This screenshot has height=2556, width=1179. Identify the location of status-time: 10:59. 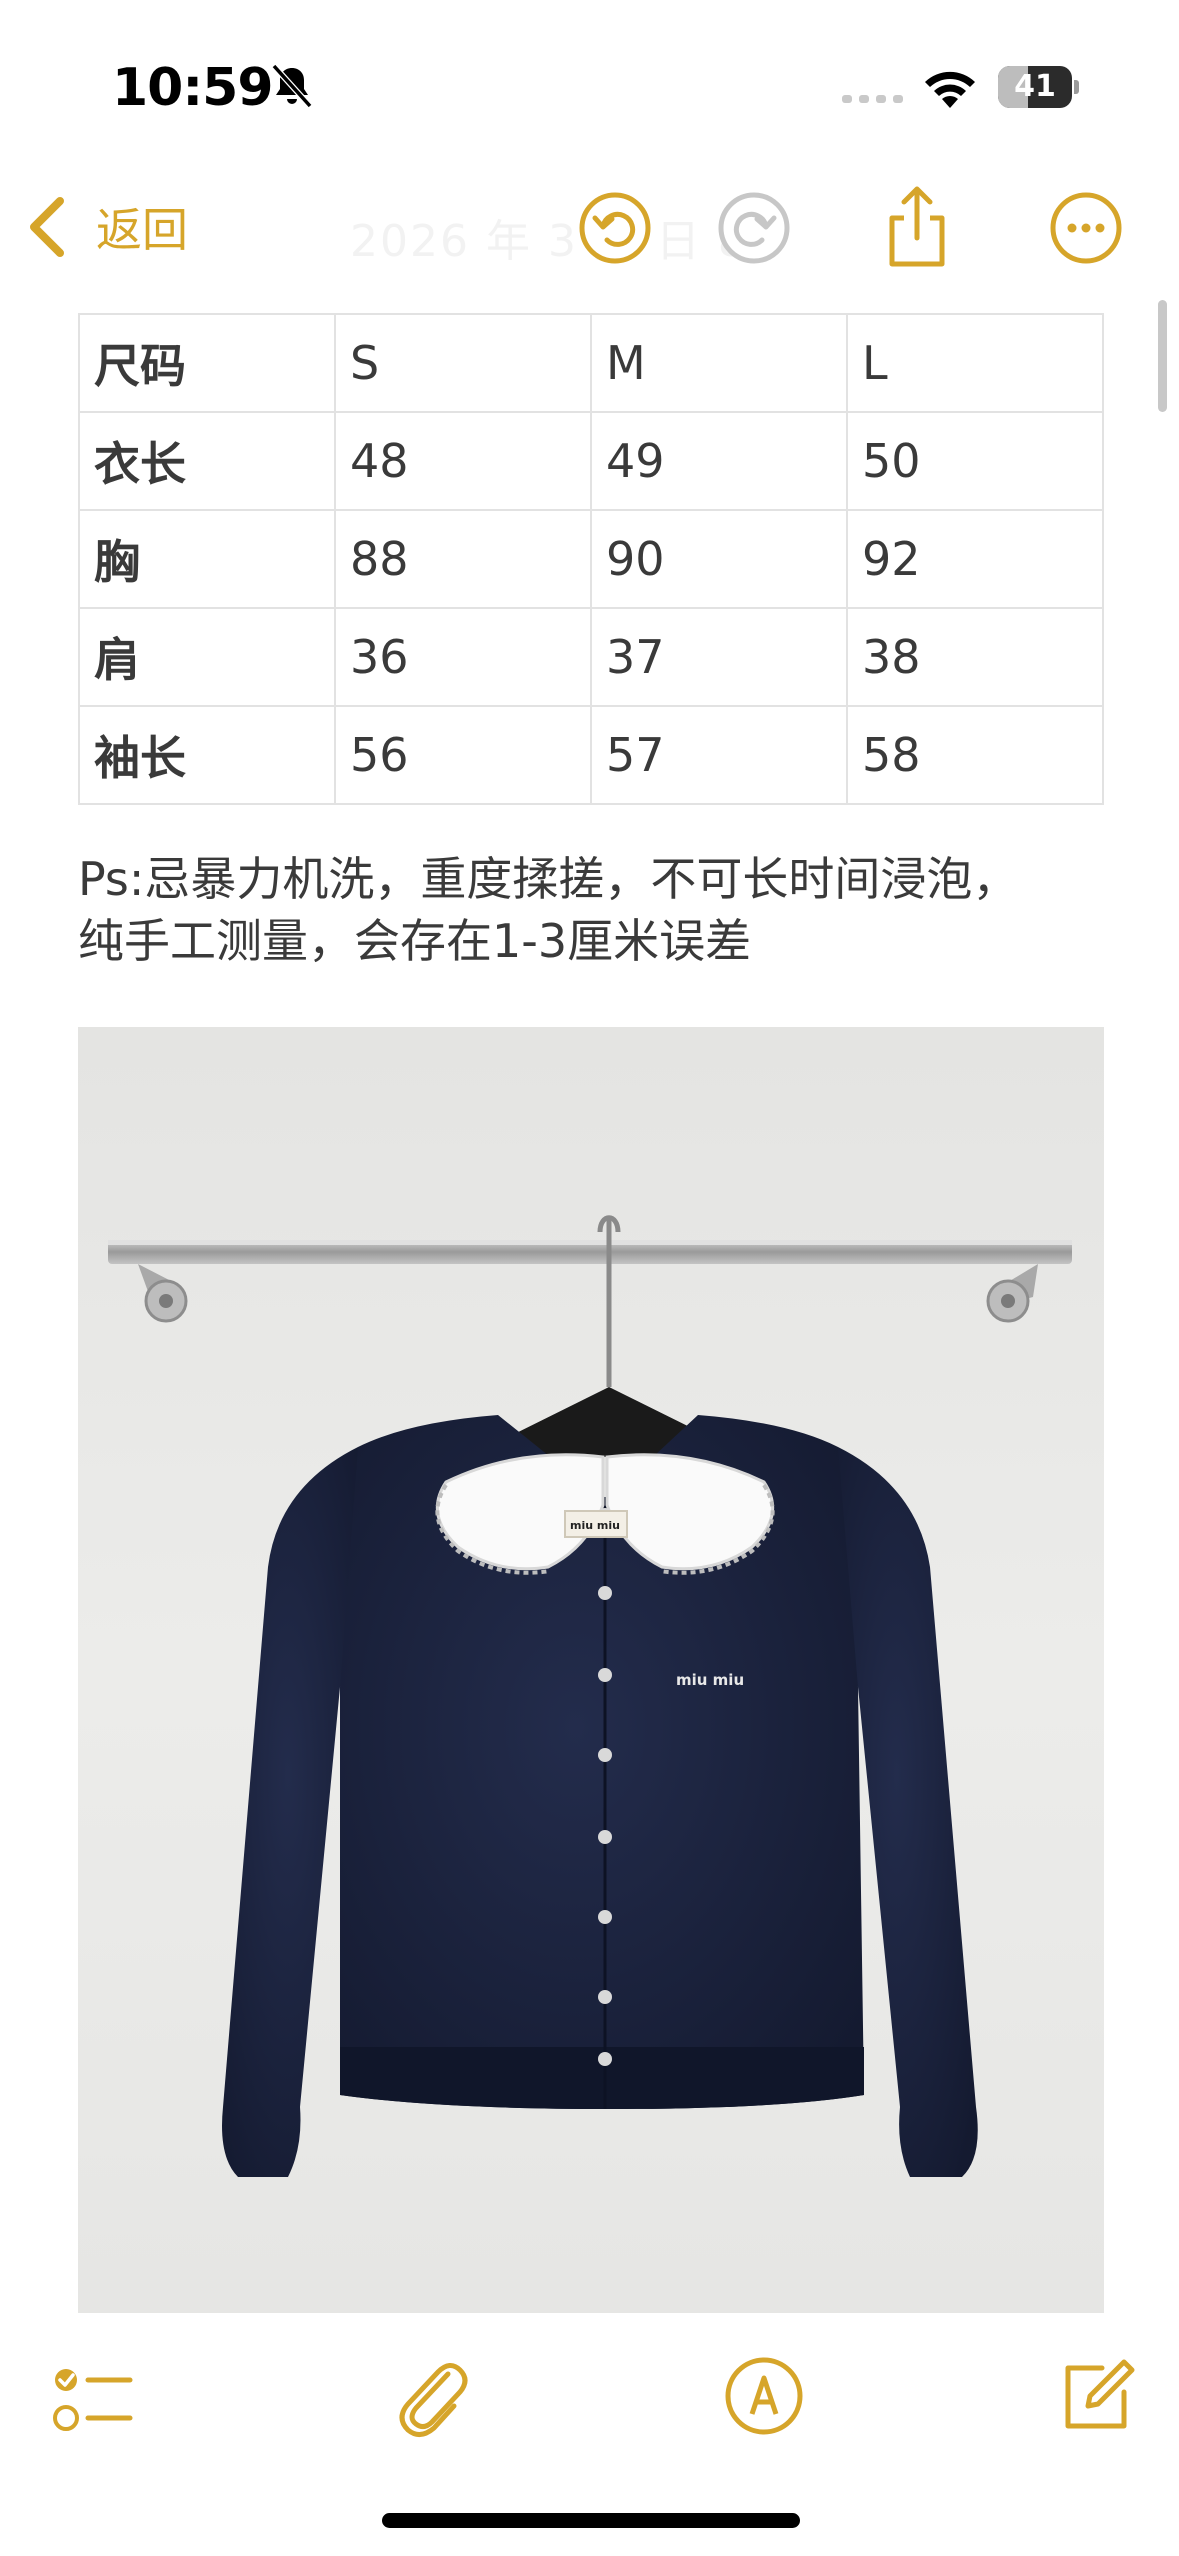
(193, 88).